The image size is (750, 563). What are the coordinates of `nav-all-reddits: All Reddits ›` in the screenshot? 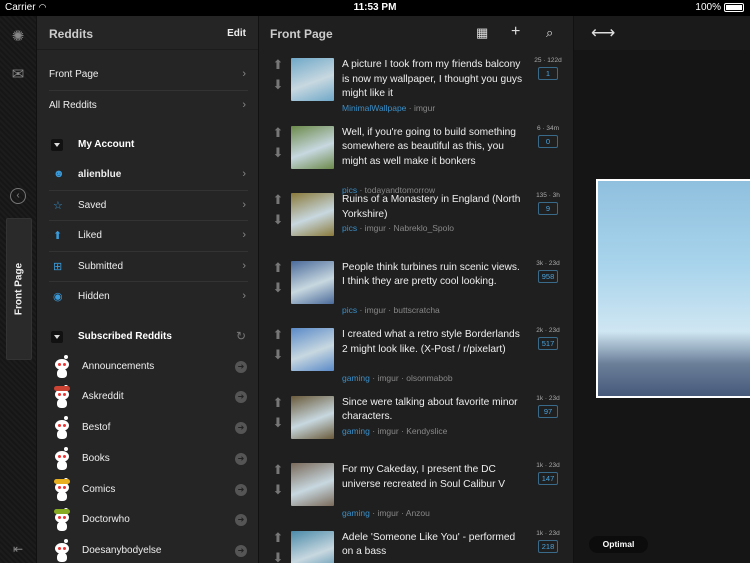 It's located at (147, 106).